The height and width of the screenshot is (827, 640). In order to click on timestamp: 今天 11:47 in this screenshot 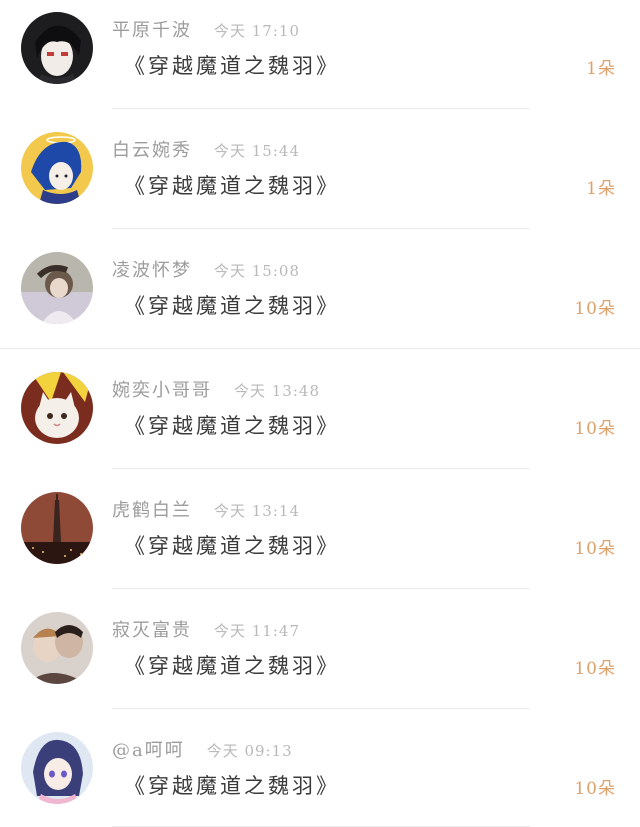, I will do `click(257, 631)`.